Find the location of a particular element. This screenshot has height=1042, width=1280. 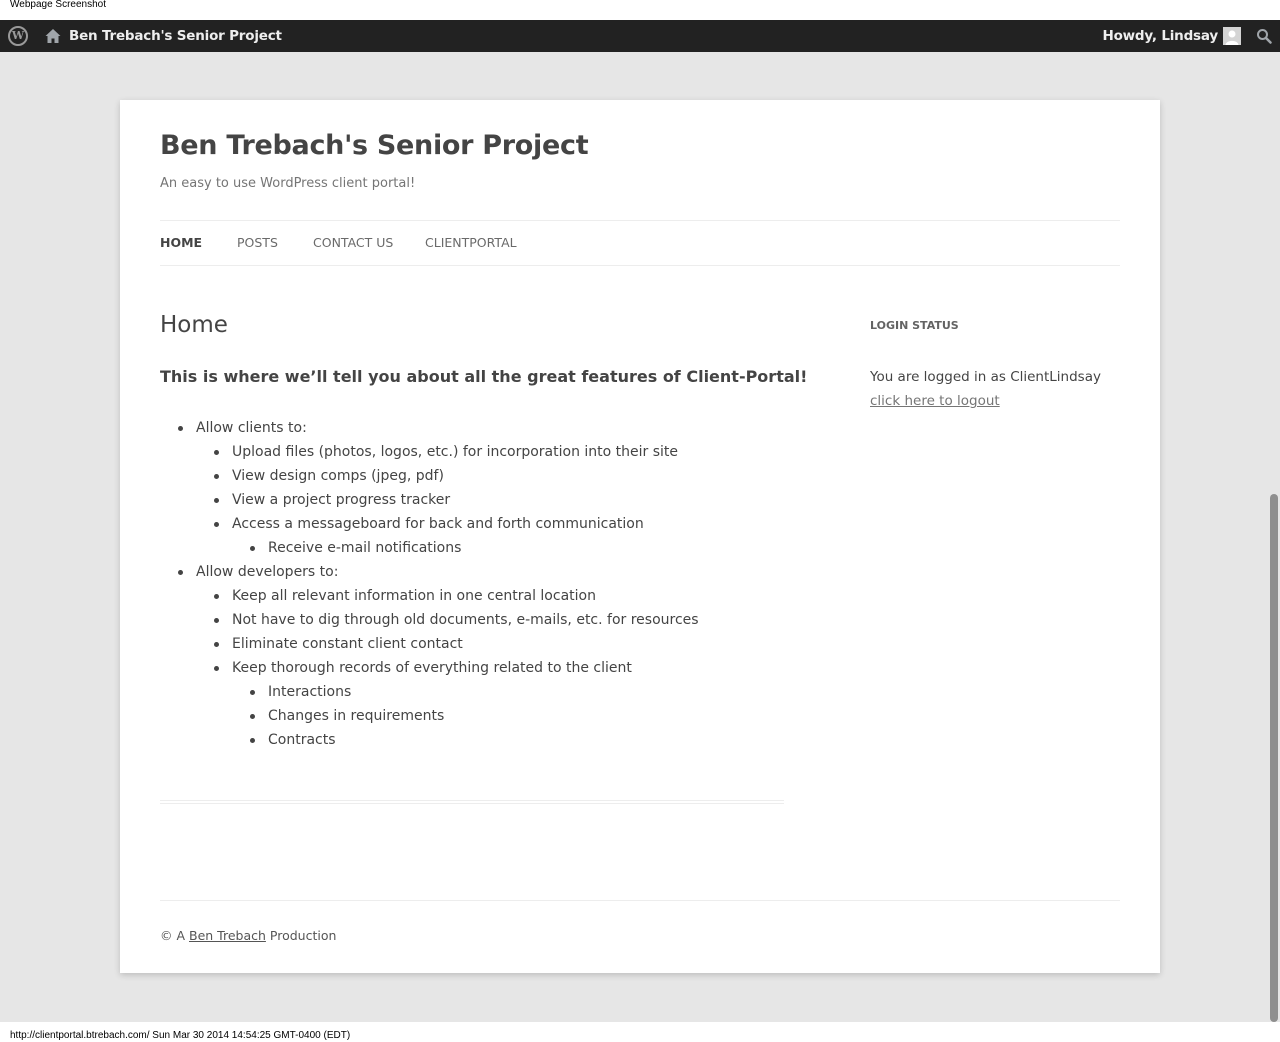

widget-title: LOGIN STATUS is located at coordinates (914, 325).